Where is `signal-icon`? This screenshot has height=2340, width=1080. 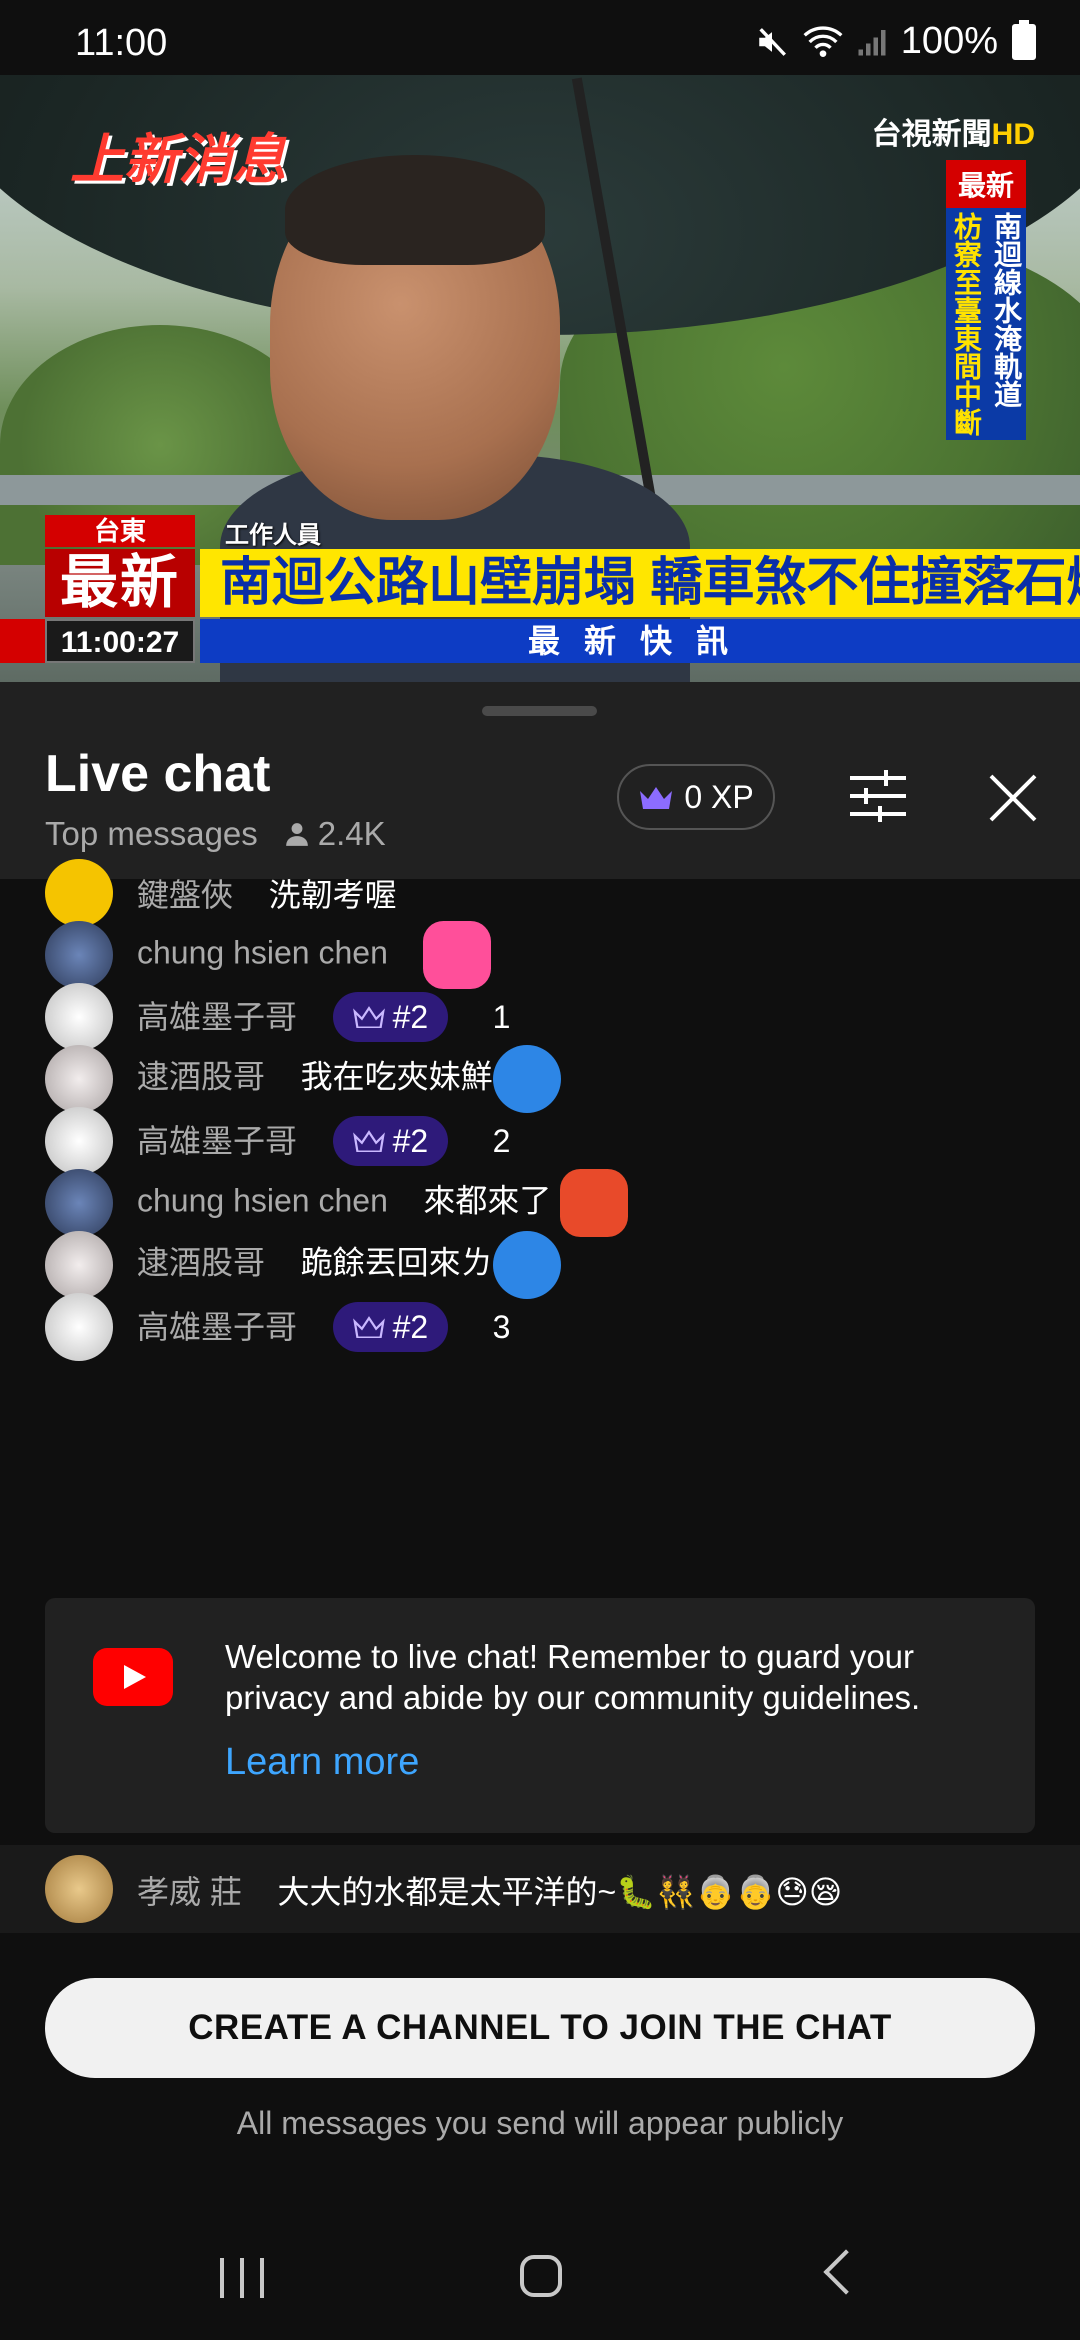 signal-icon is located at coordinates (872, 42).